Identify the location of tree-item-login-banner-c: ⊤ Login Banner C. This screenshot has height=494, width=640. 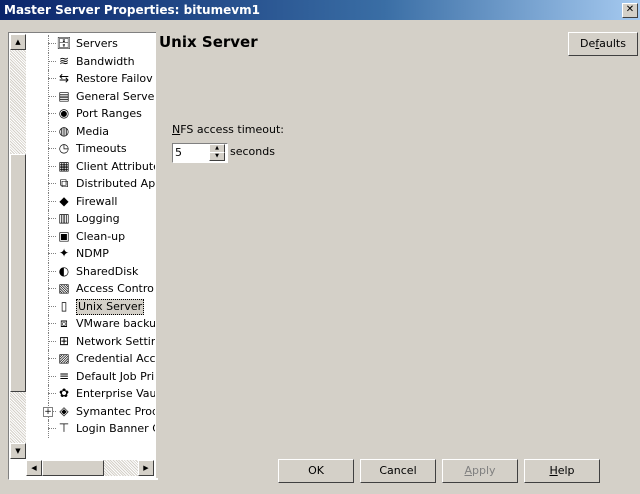
(90, 429).